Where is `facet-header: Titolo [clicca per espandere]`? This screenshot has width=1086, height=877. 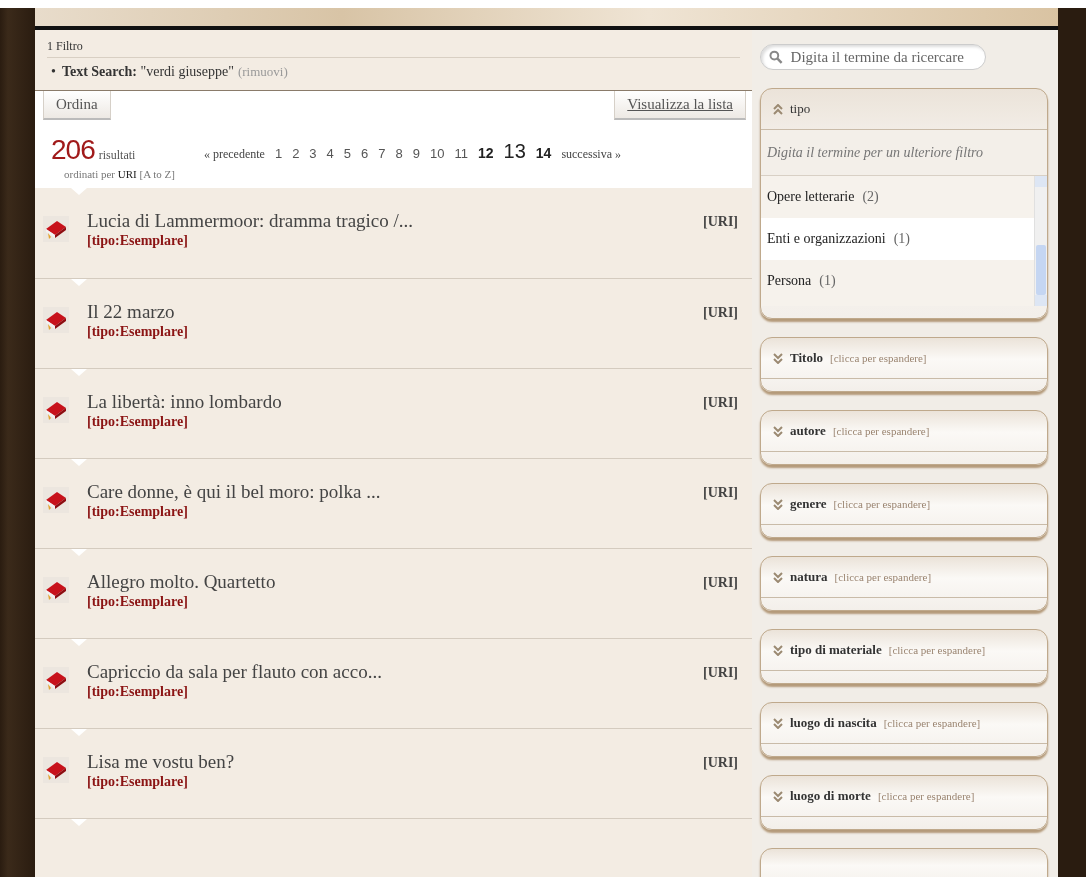 facet-header: Titolo [clicca per espandere] is located at coordinates (904, 358).